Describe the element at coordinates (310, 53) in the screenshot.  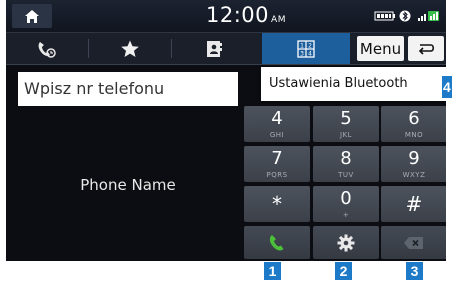
I see `svg-text: 4` at that location.